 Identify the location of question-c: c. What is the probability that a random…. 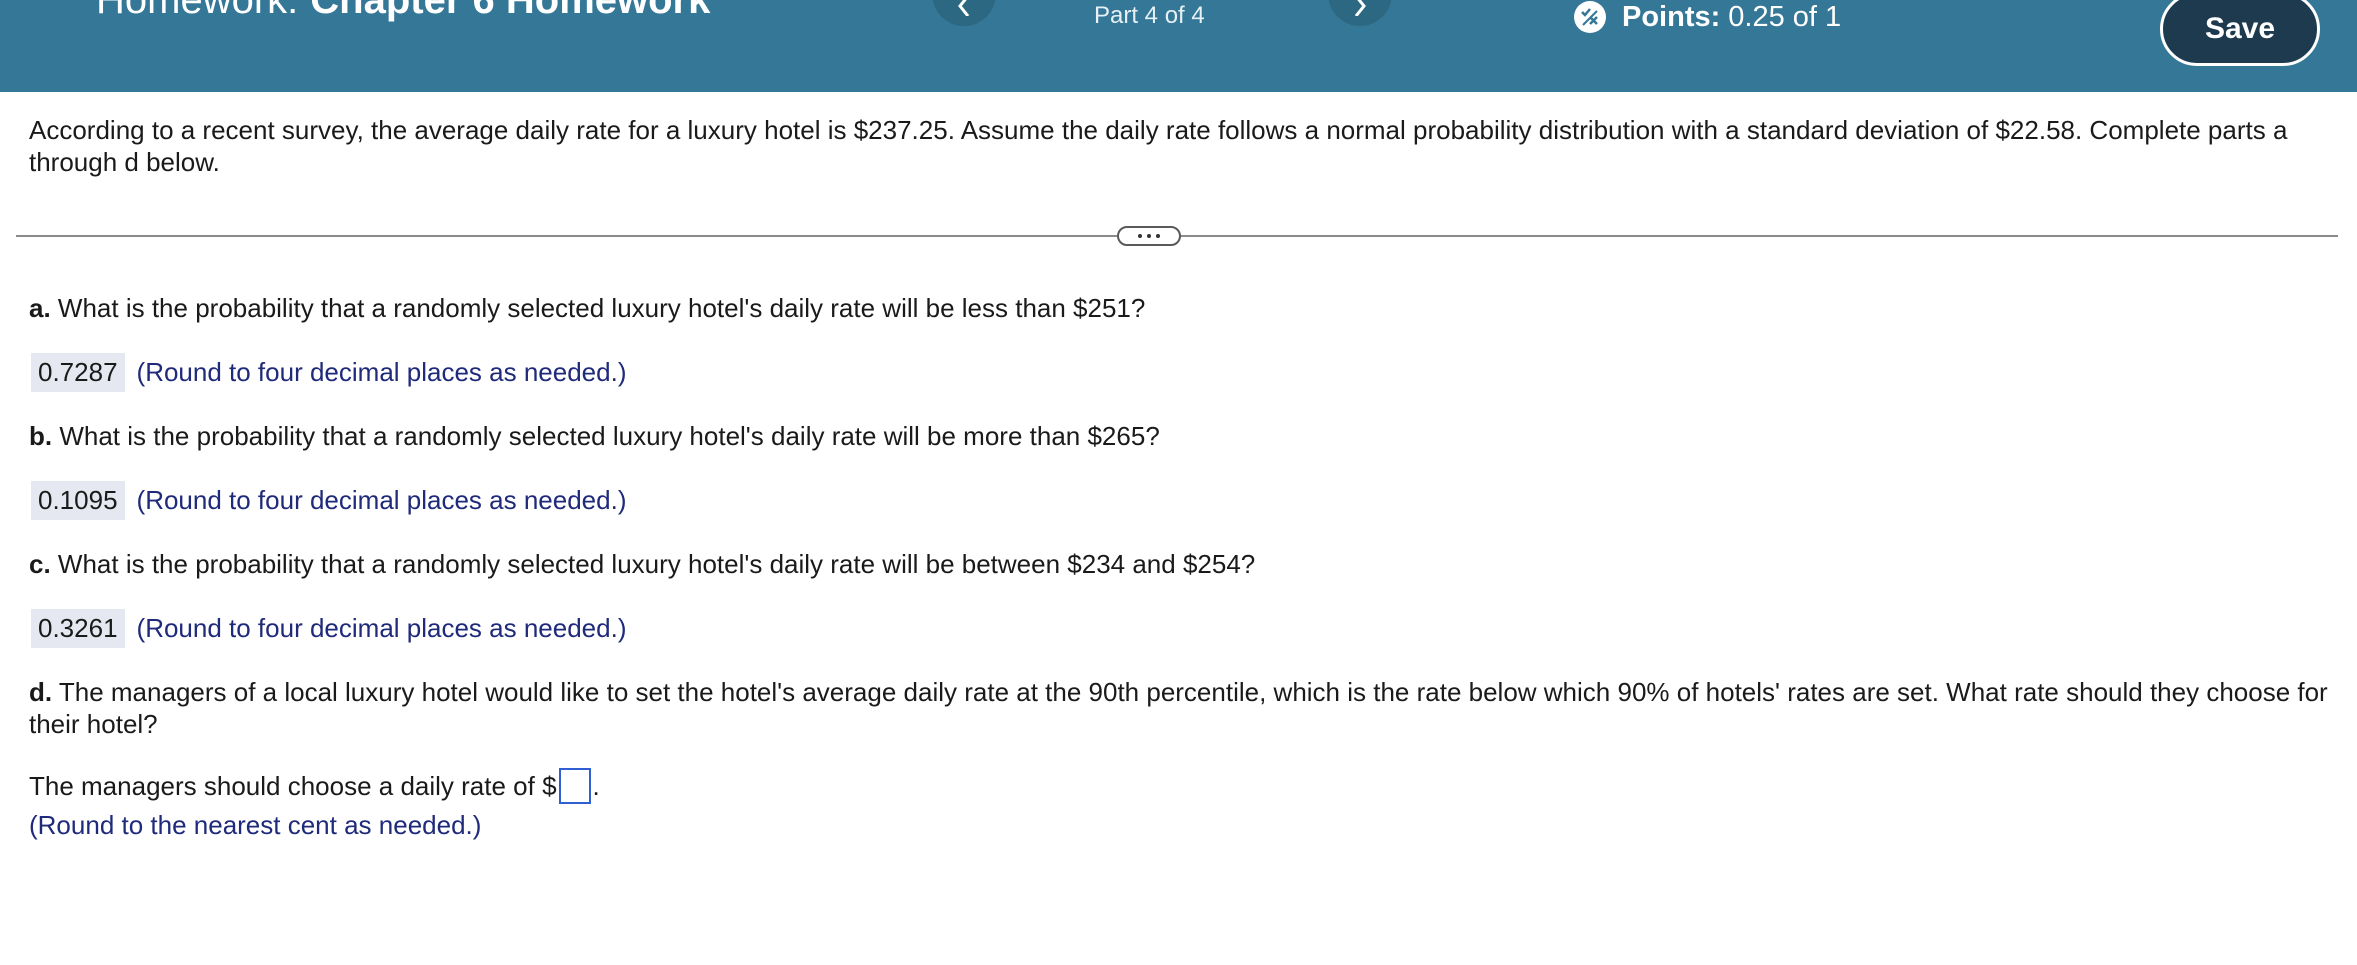
(1179, 564).